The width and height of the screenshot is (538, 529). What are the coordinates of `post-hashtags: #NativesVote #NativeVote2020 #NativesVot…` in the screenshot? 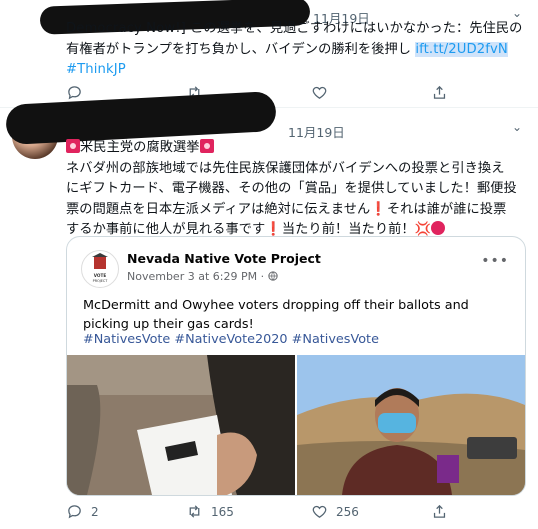 It's located at (231, 339).